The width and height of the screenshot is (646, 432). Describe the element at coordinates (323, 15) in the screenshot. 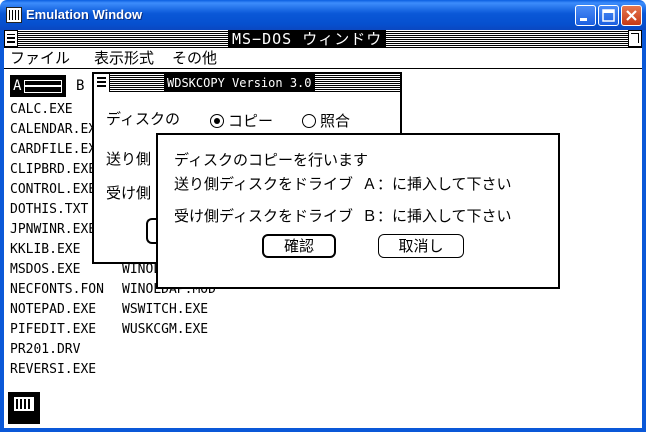

I see `window-titlebar: Emulation Window` at that location.